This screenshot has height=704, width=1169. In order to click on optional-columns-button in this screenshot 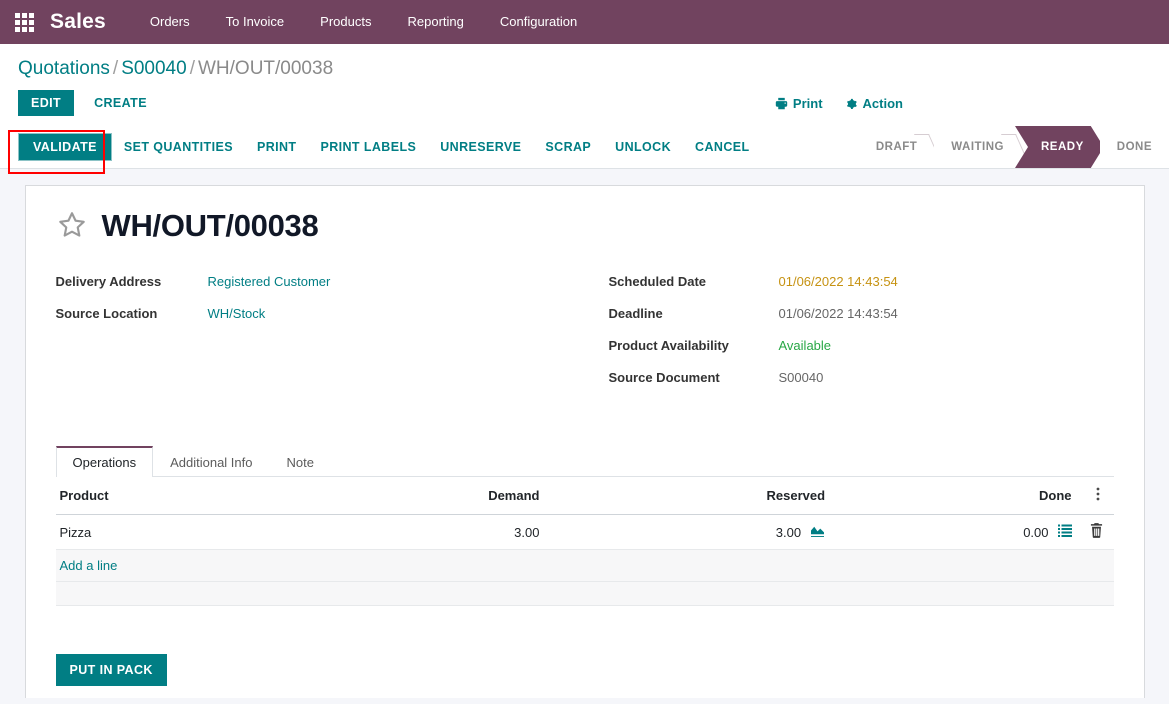, I will do `click(1096, 496)`.